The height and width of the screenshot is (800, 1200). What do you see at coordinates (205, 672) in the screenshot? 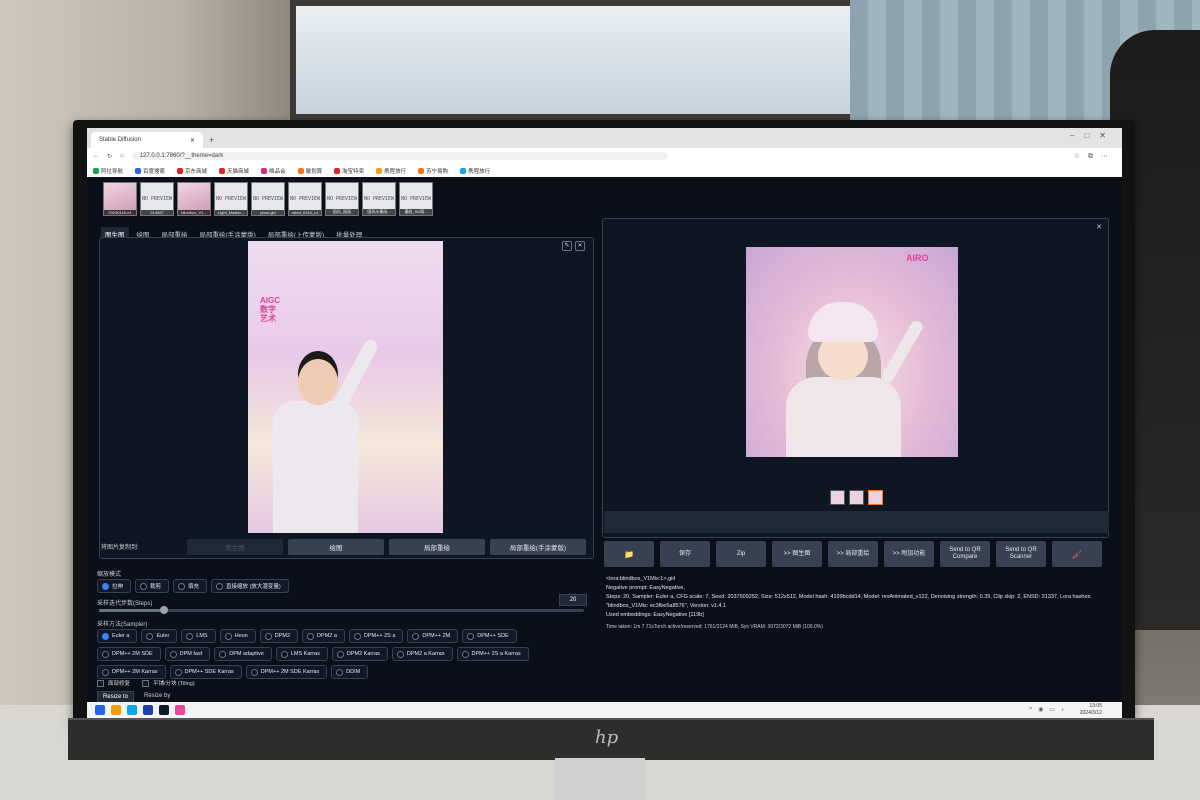
I see `sampler-option: DPM++ SDE Karras` at bounding box center [205, 672].